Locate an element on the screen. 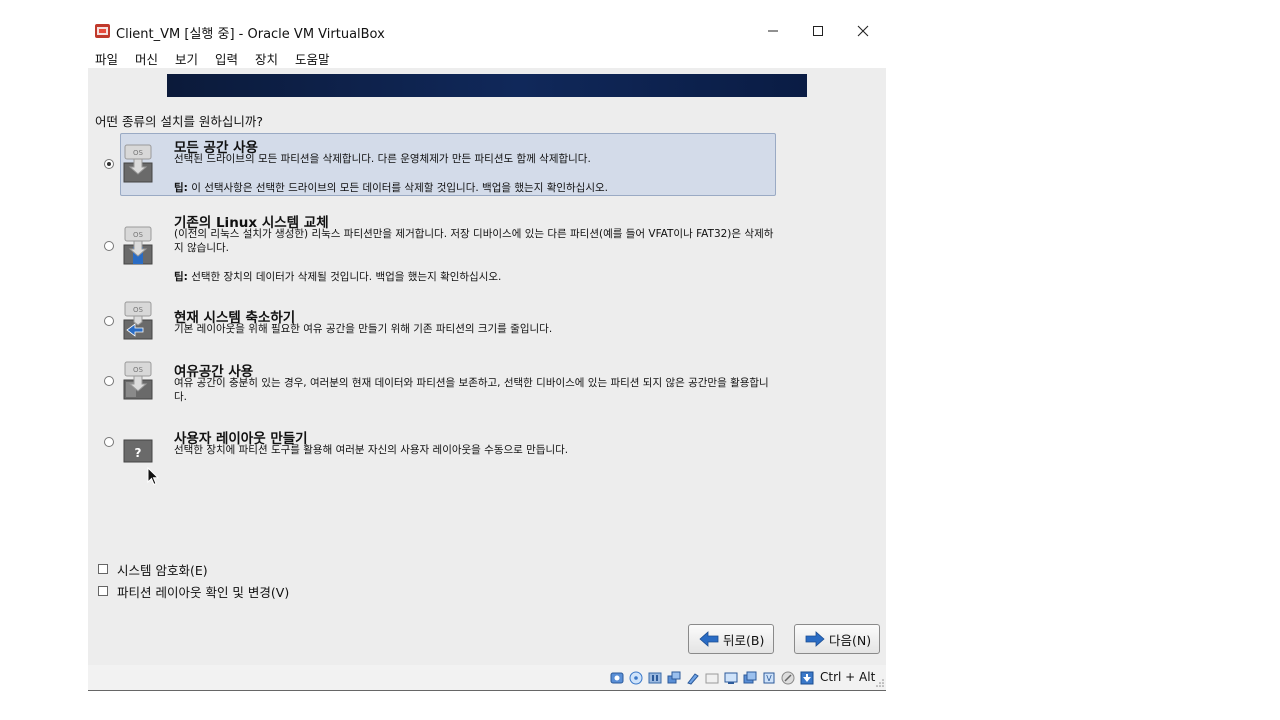  minimize-icon is located at coordinates (773, 31).